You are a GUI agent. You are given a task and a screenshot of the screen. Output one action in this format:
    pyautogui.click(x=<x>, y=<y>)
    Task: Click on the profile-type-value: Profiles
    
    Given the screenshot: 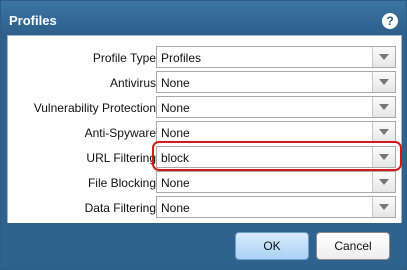 What is the action you would take?
    pyautogui.click(x=181, y=58)
    